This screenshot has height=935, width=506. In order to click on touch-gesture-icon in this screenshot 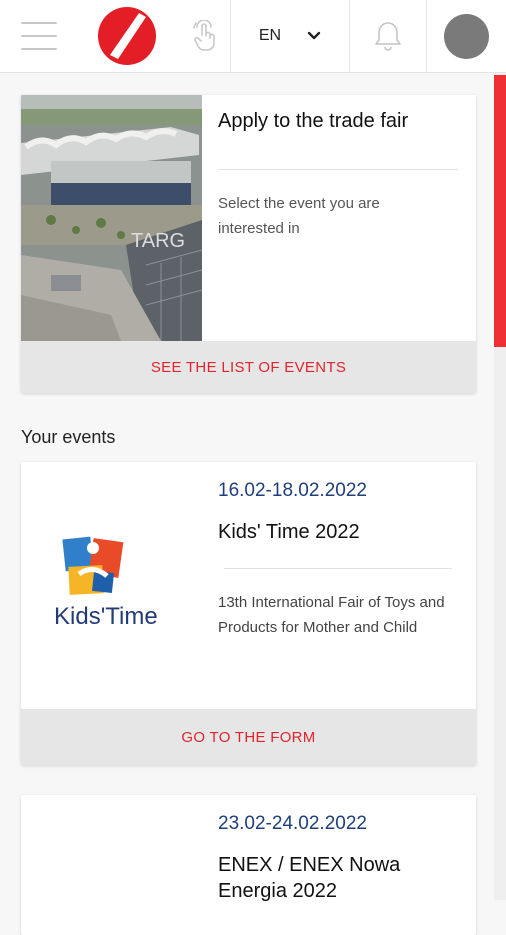, I will do `click(205, 36)`.